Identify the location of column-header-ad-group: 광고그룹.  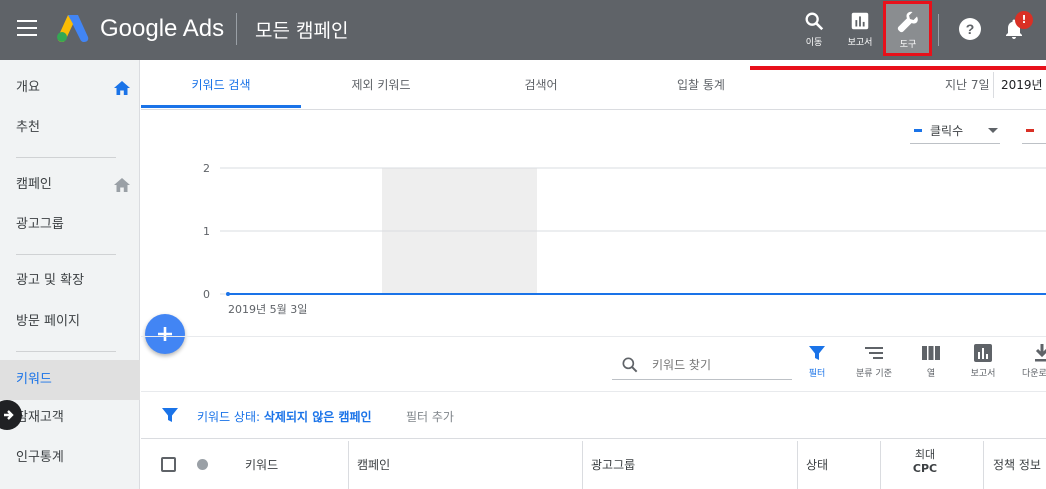
(613, 465).